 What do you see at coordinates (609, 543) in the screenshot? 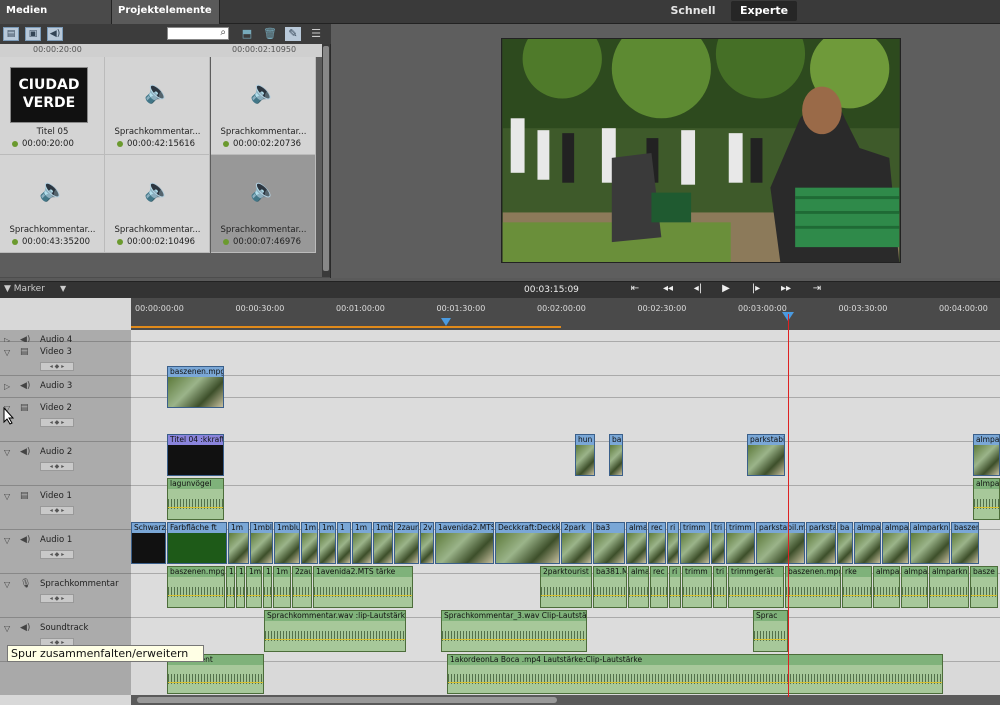
I see `video-clip: ba3` at bounding box center [609, 543].